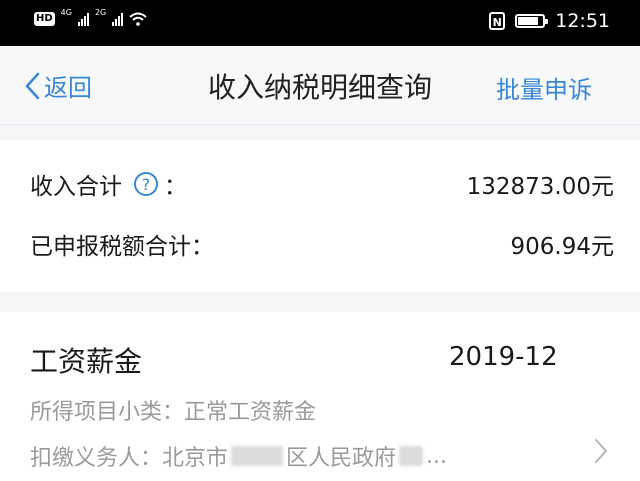 The image size is (640, 481). I want to click on batch-appeal-button: 批量申诉, so click(544, 87).